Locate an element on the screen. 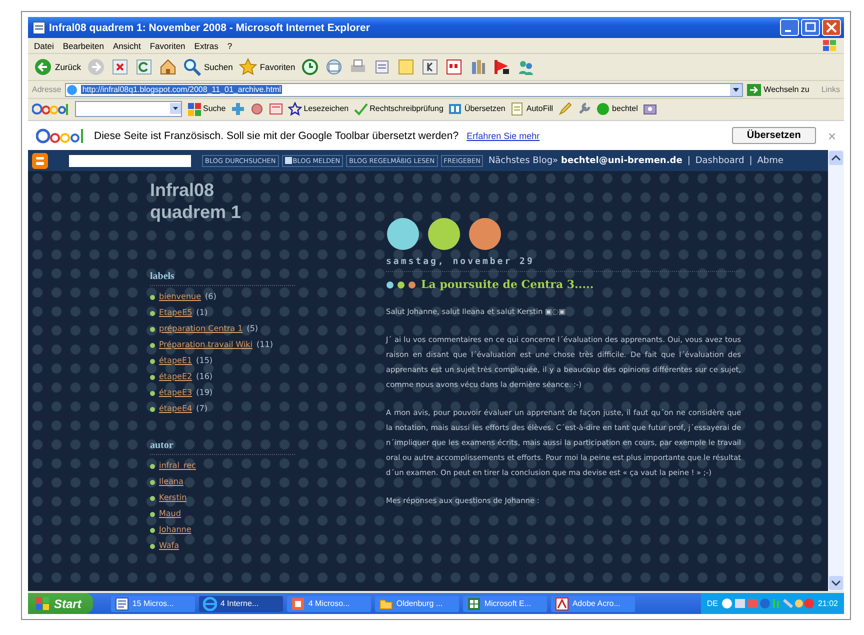  menu-item: Extras is located at coordinates (206, 45).